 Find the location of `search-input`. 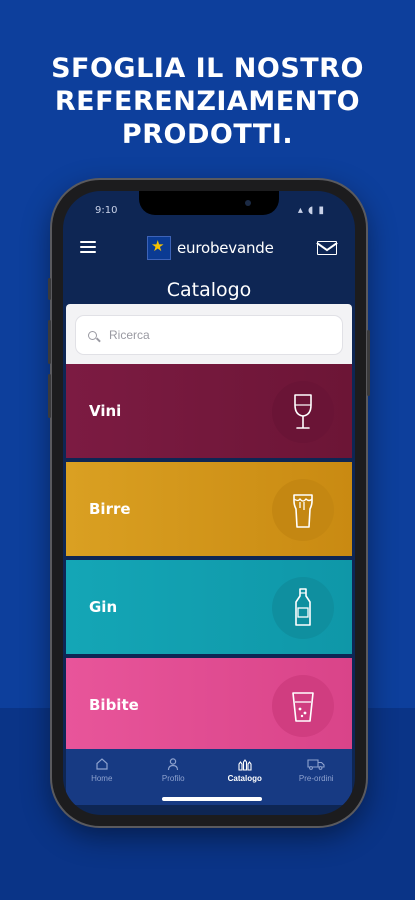

search-input is located at coordinates (209, 335).